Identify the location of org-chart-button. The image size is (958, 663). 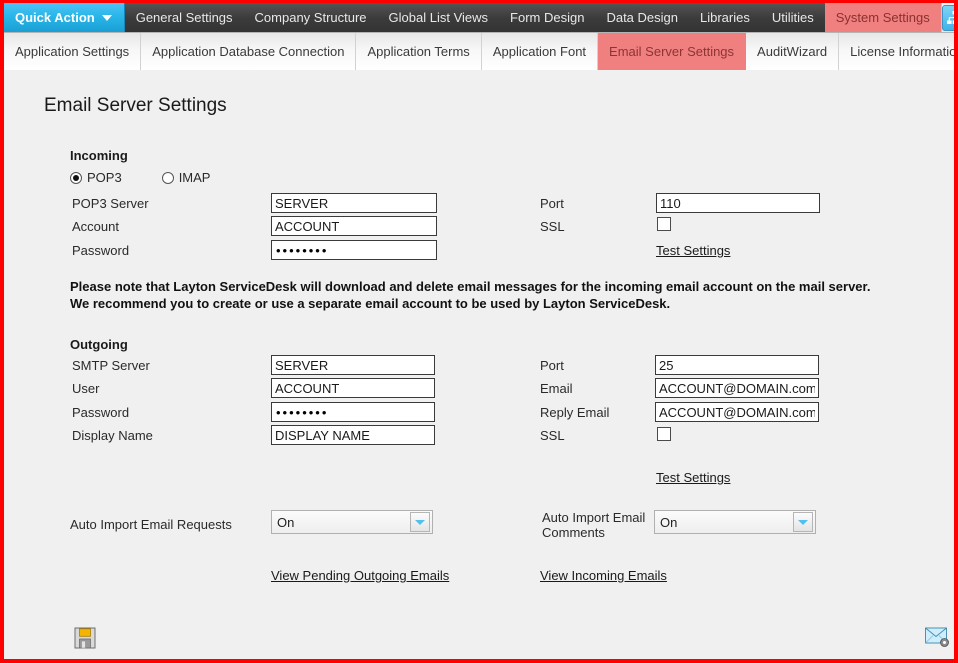
(947, 17).